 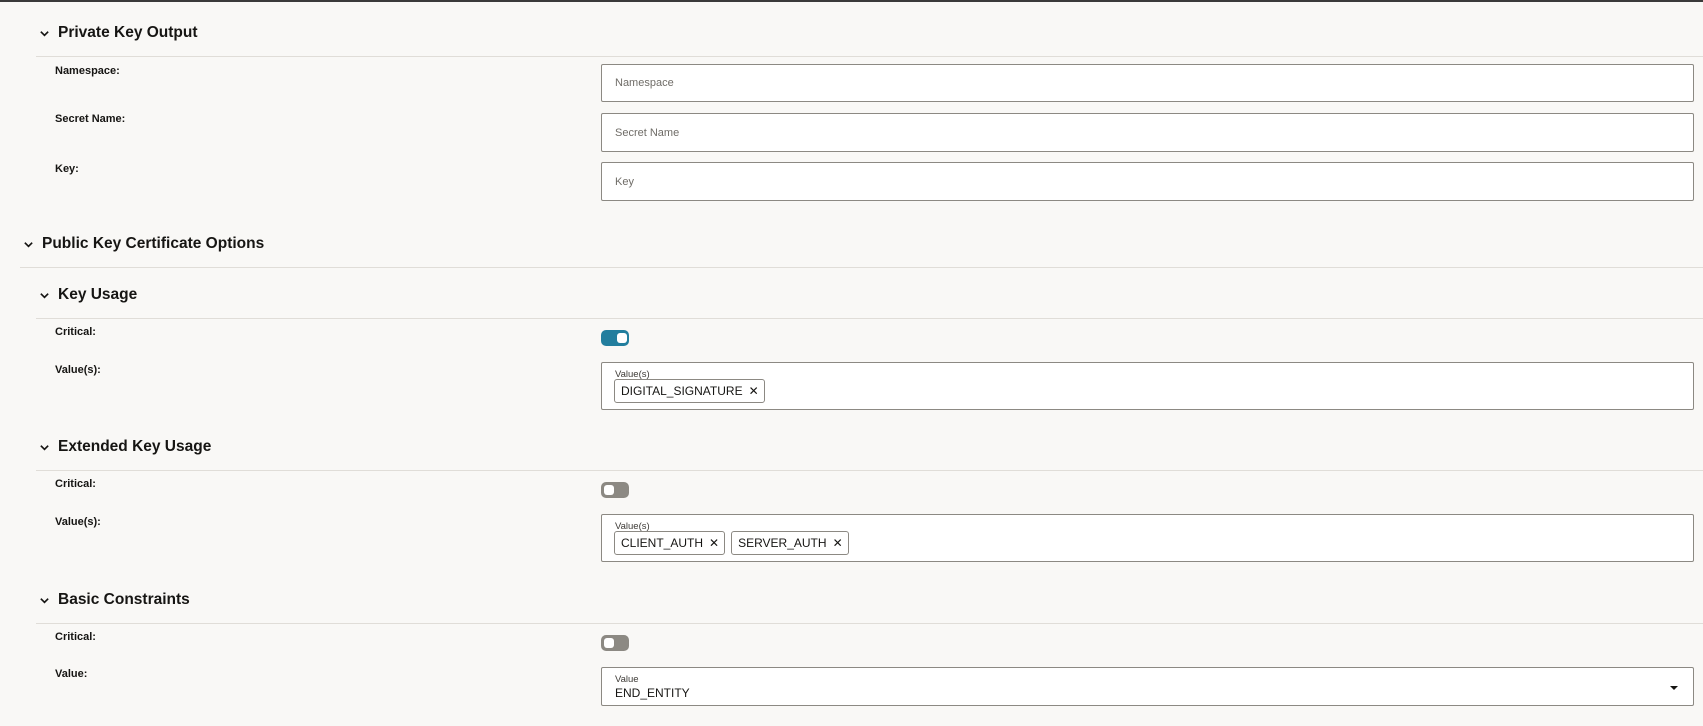 I want to click on section-basic-constraints: Basic Constraints, so click(x=113, y=600).